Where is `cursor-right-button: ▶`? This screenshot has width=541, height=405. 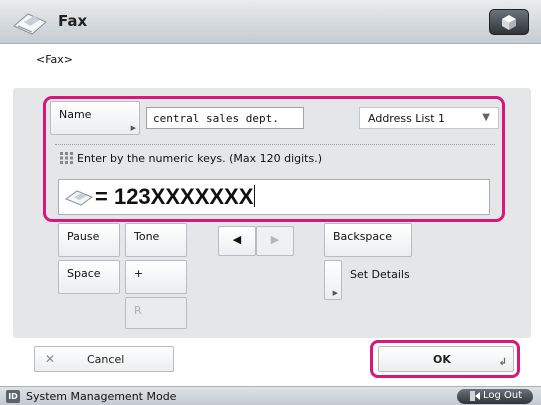 cursor-right-button: ▶ is located at coordinates (275, 241).